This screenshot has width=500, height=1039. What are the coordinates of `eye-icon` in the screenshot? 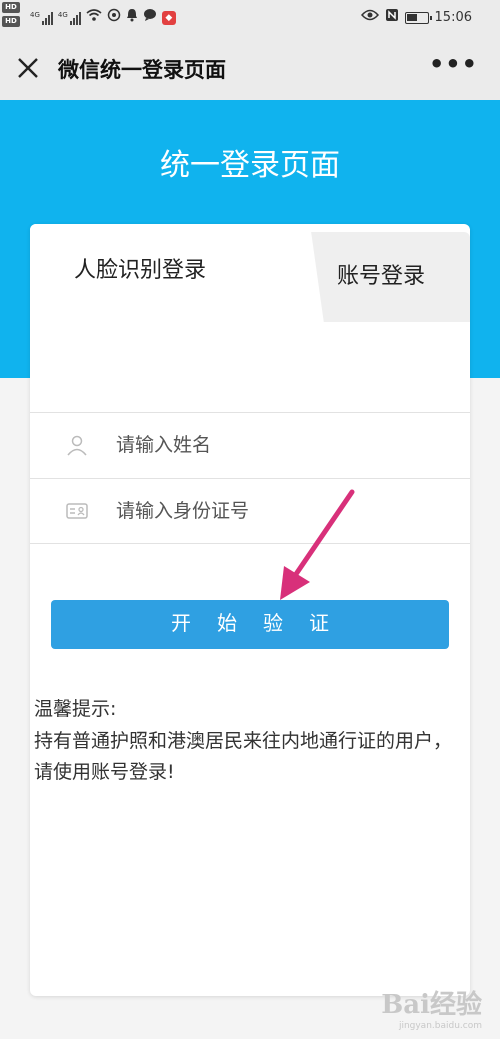 It's located at (369, 17).